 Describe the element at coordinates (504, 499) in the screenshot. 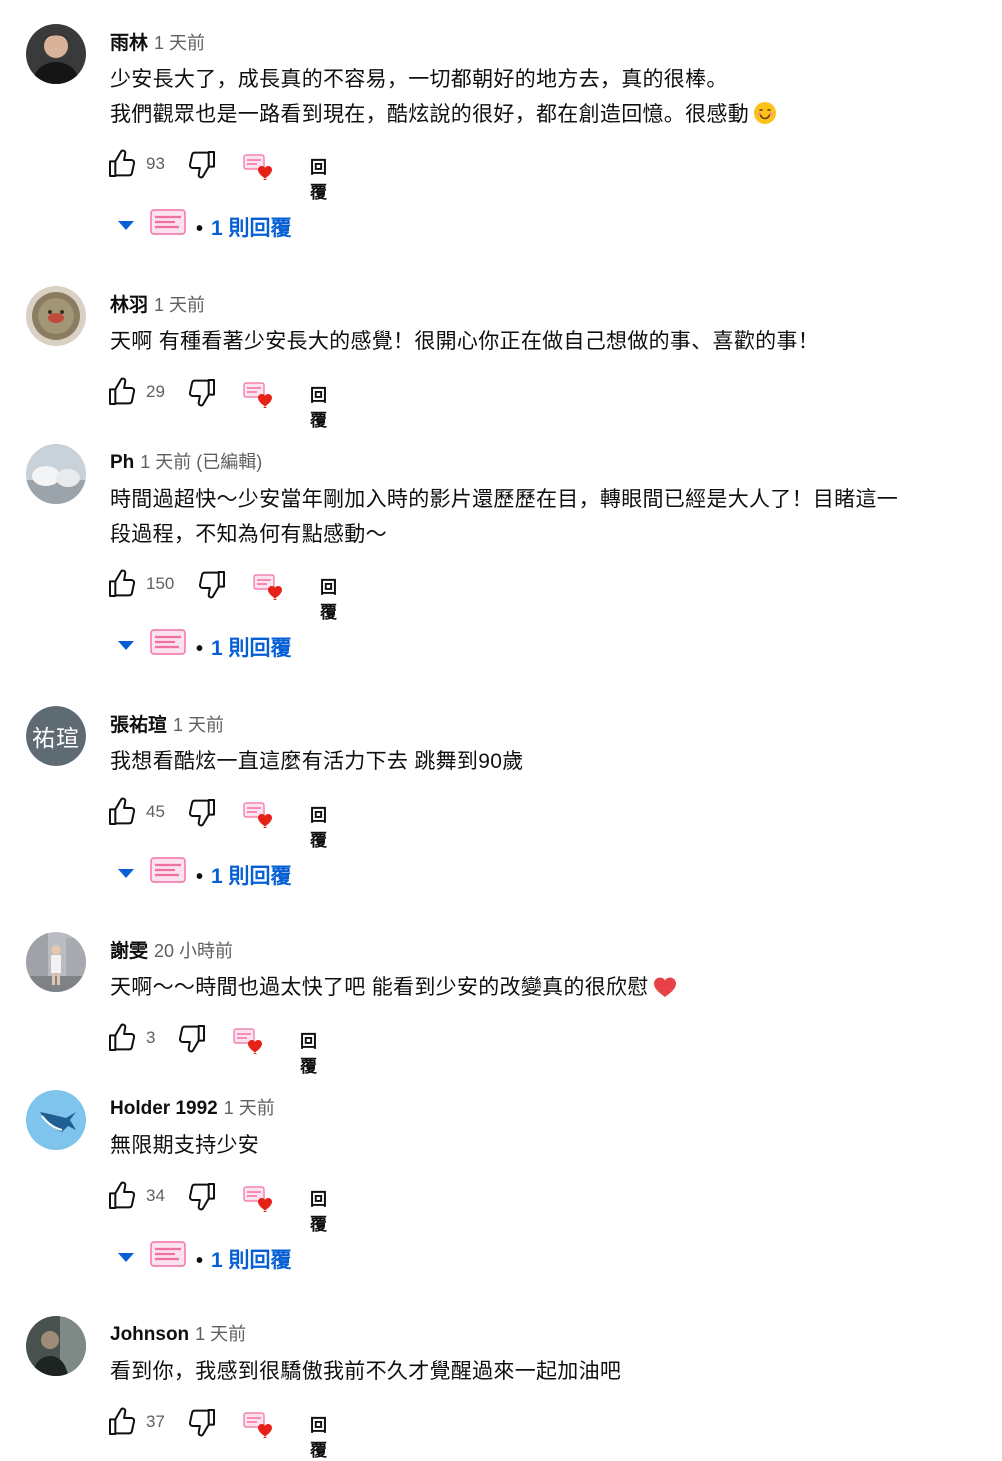

I see `comment-line: 時間過超快～少安當年剛加入時的影片還歷歷在目，轉眼間已經是大人了！目睹這一` at that location.